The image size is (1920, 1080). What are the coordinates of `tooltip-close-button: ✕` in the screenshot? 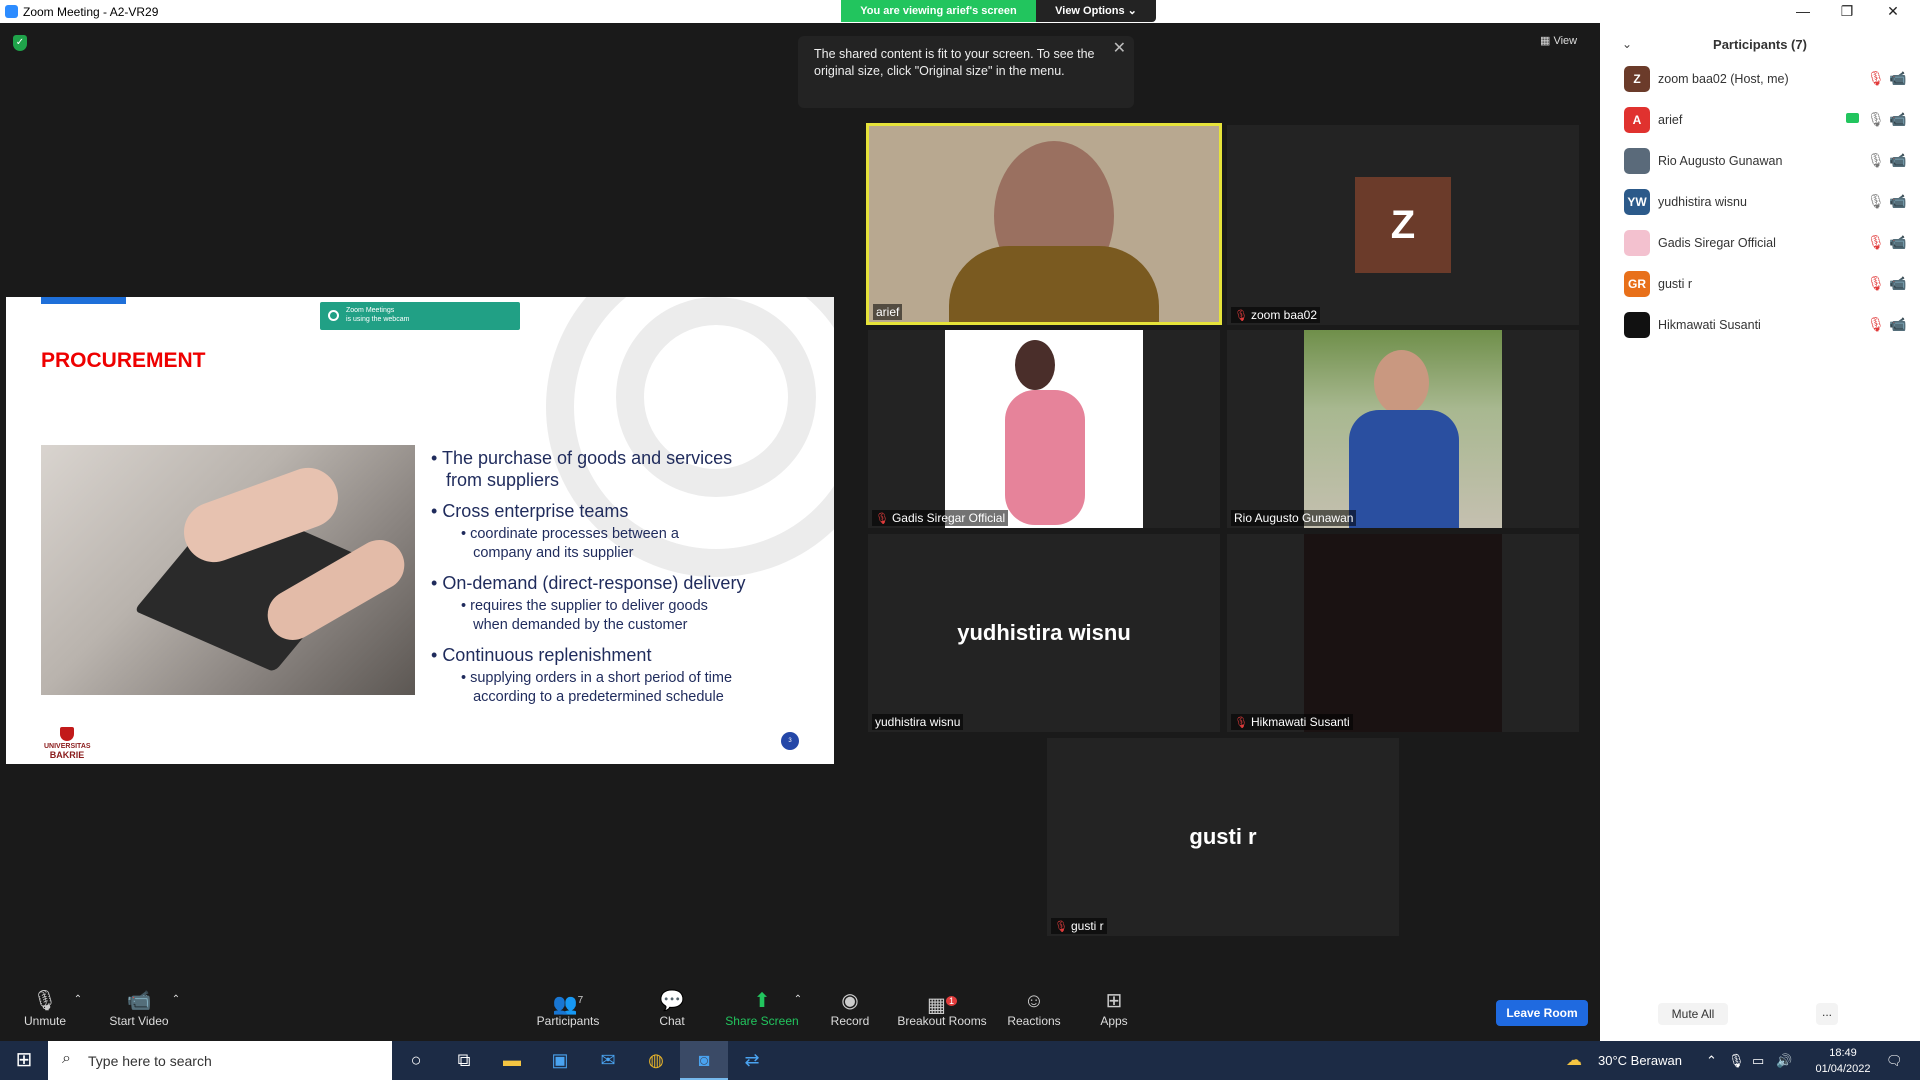 It's located at (1119, 48).